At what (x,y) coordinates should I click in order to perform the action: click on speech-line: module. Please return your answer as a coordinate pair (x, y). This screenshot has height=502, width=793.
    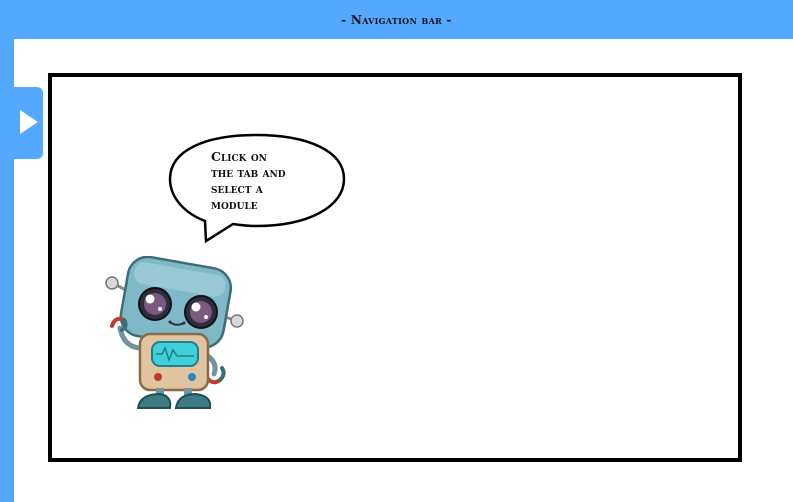
    Looking at the image, I should click on (234, 204).